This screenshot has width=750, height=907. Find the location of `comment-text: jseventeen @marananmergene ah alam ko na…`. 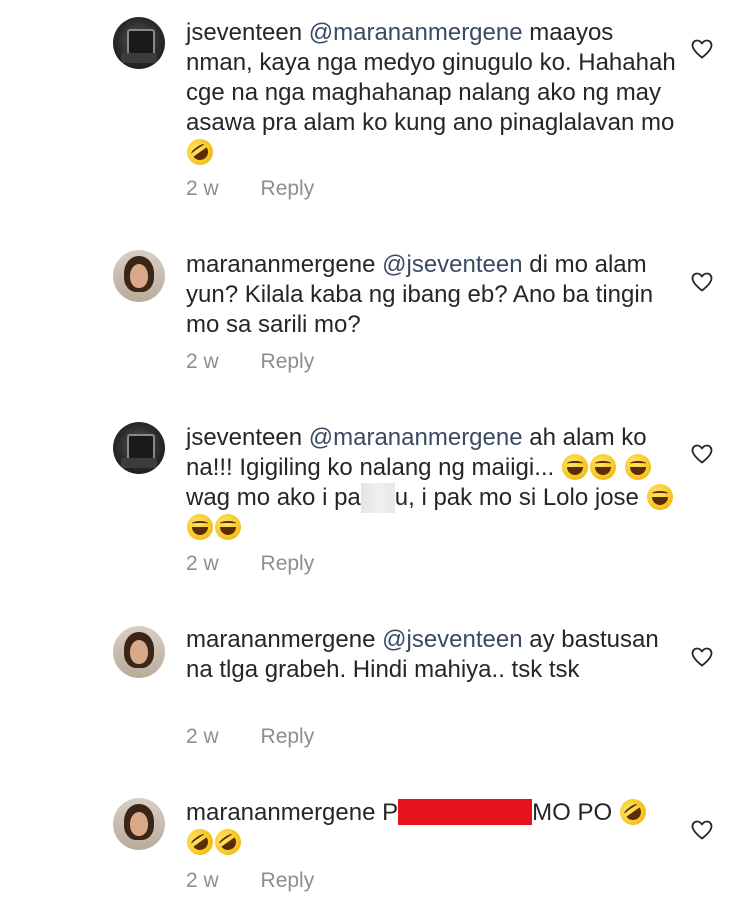

comment-text: jseventeen @marananmergene ah alam ko na… is located at coordinates (431, 483).